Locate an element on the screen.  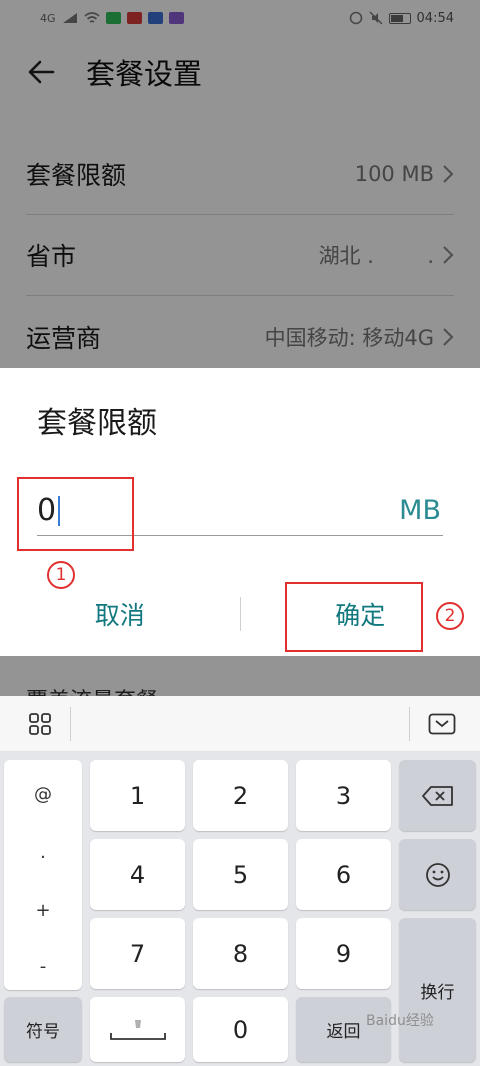
keyboard-toolbar is located at coordinates (240, 724).